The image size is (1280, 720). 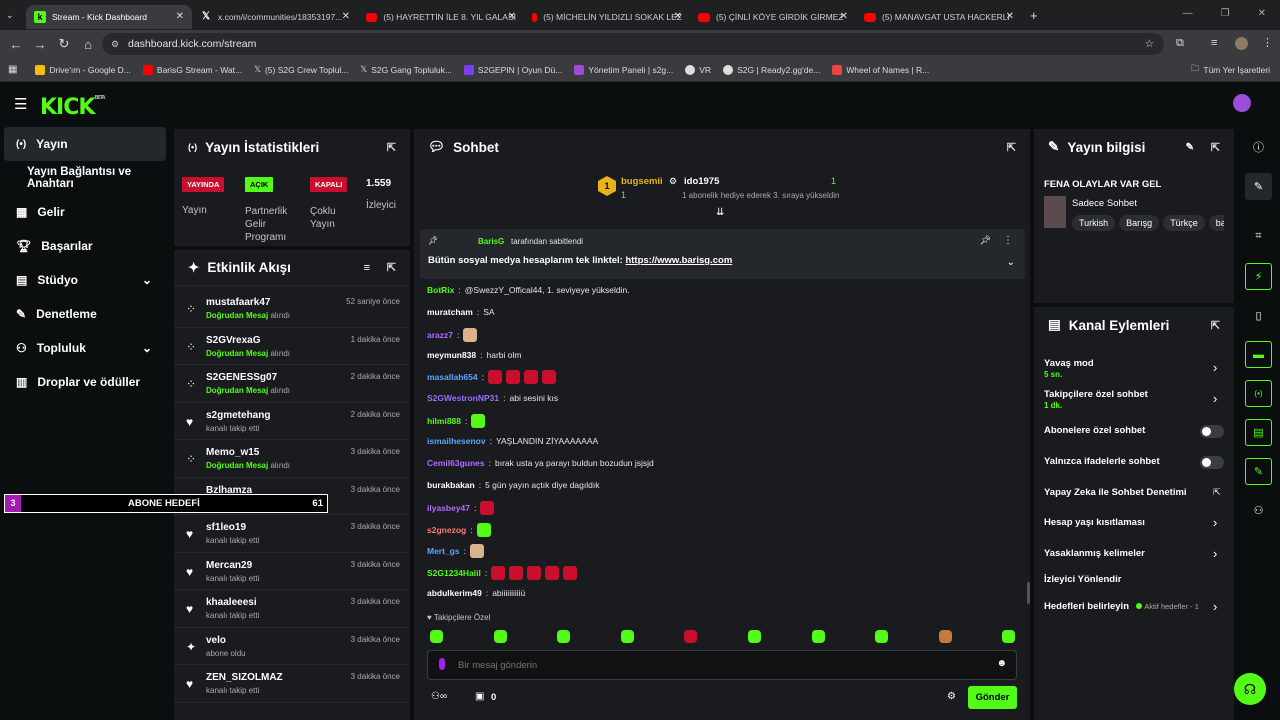 What do you see at coordinates (992, 697) in the screenshot?
I see `send-button: Gönder` at bounding box center [992, 697].